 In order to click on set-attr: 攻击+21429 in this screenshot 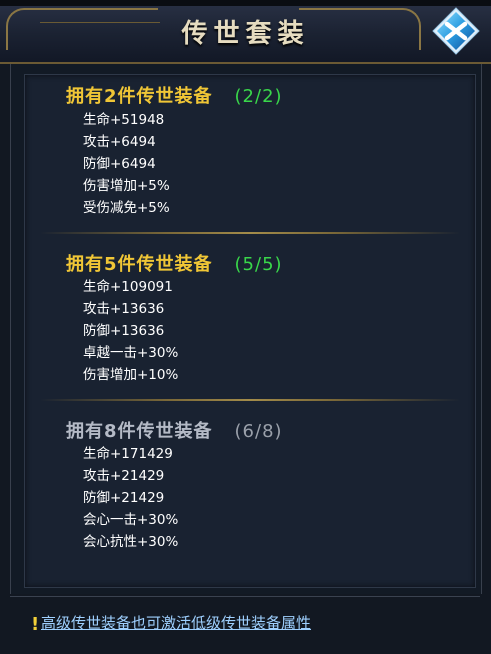, I will do `click(124, 476)`.